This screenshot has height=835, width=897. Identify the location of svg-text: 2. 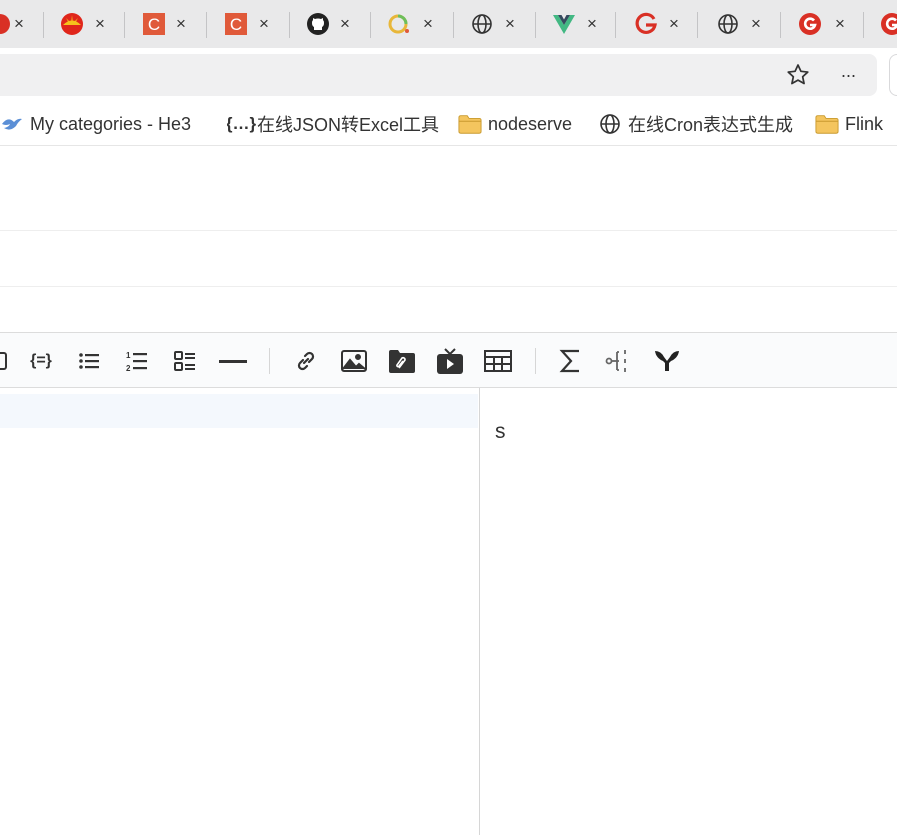
(128, 368).